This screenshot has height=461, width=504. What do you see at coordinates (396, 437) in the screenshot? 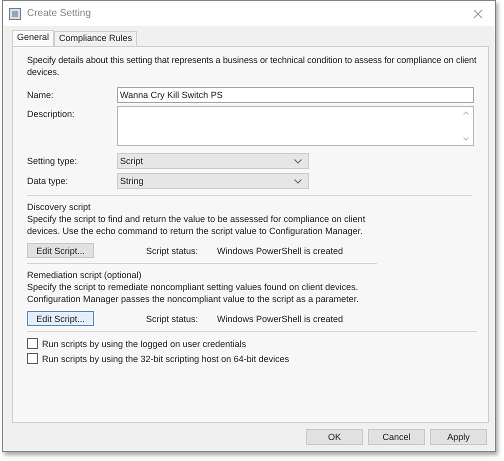
I see `dialog-button: Cancel` at bounding box center [396, 437].